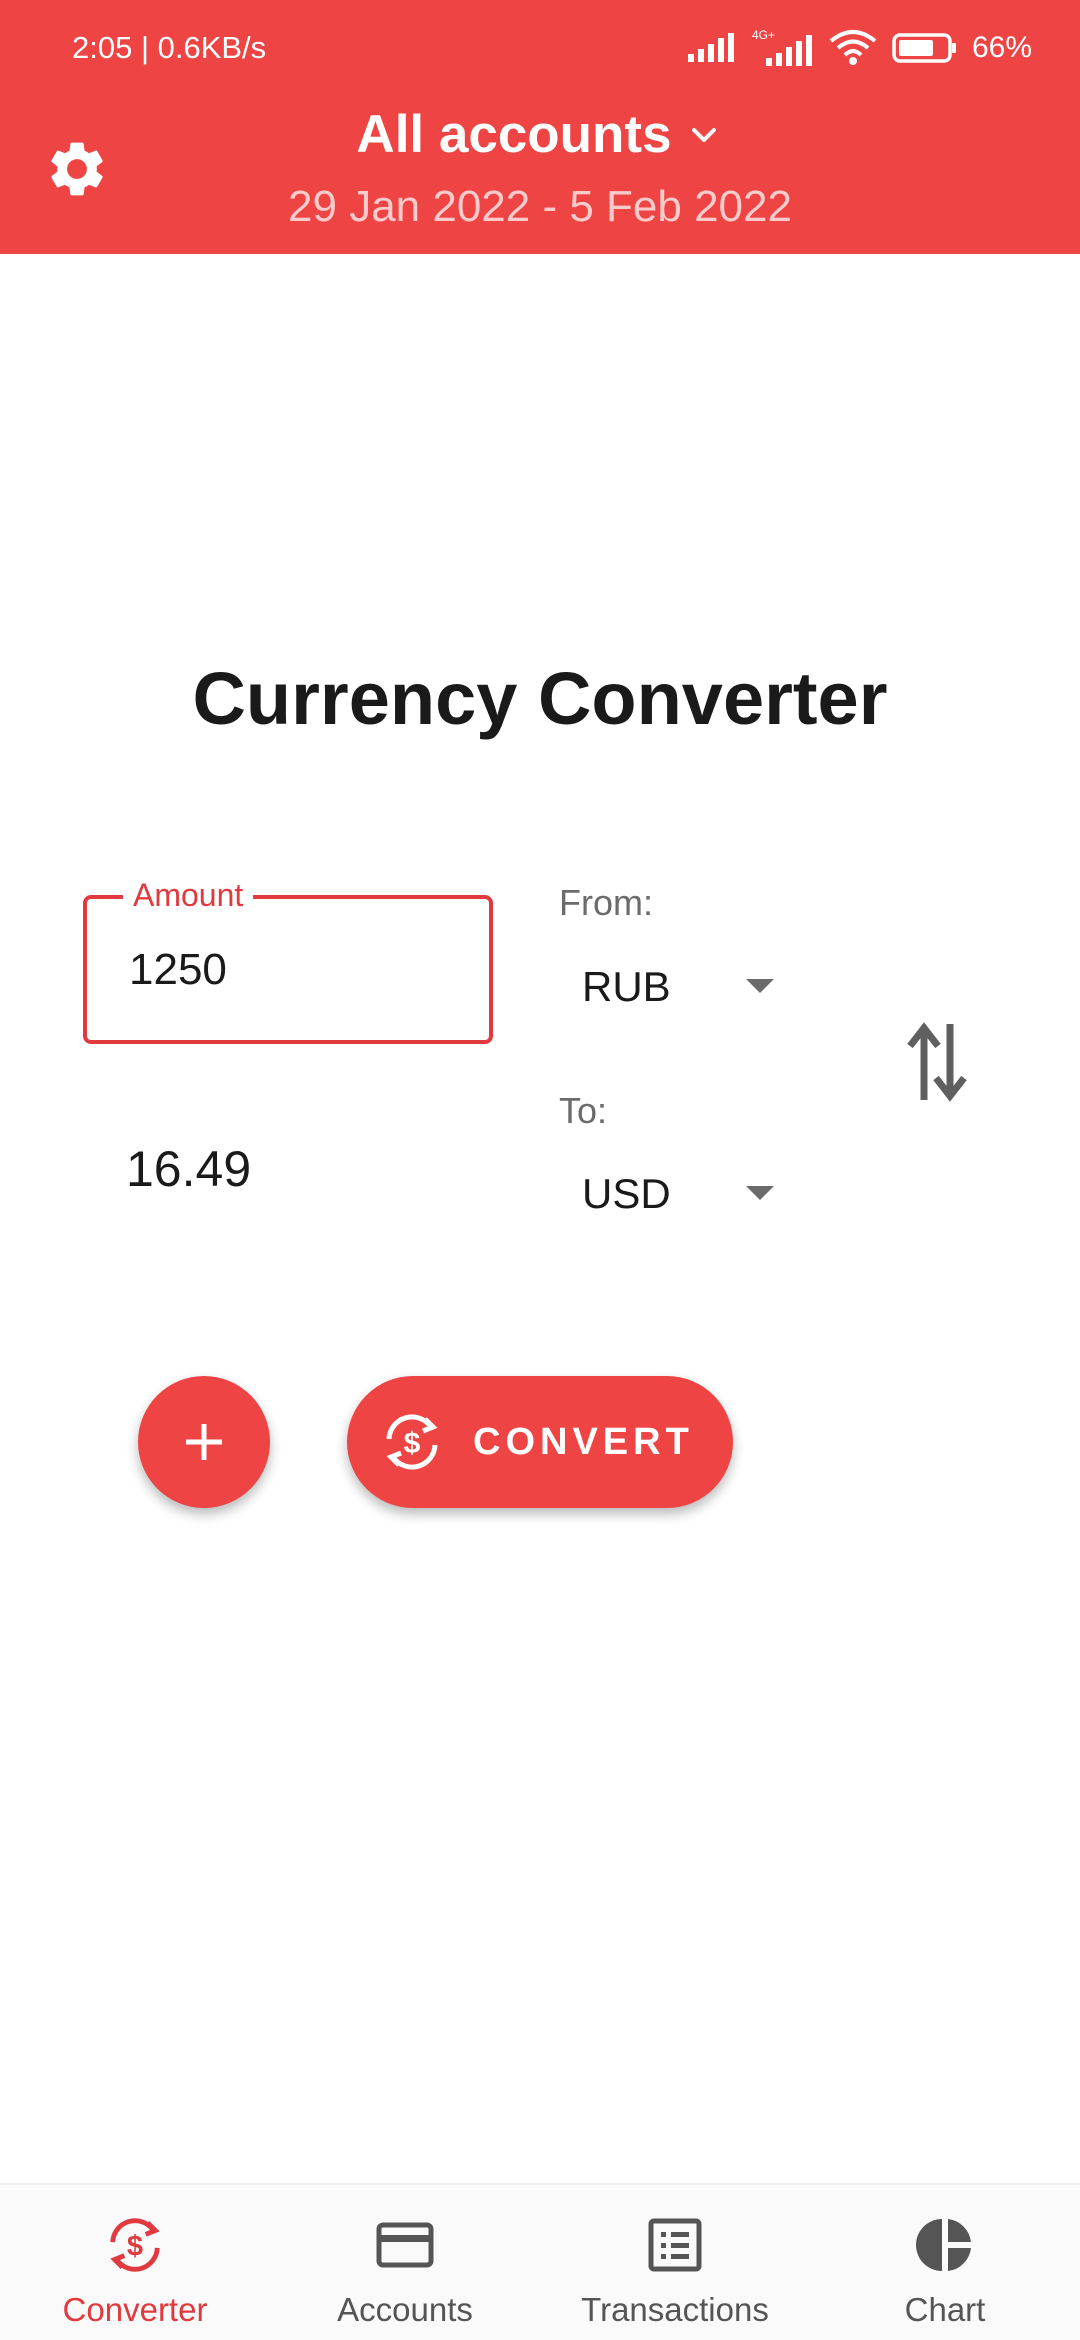 The width and height of the screenshot is (1080, 2340). I want to click on add-button, so click(204, 1442).